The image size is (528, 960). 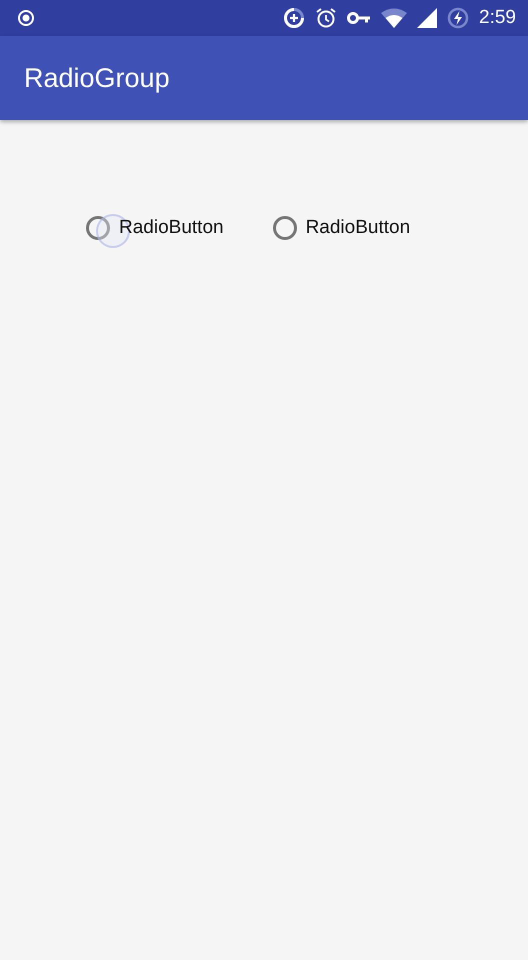 What do you see at coordinates (294, 18) in the screenshot?
I see `data-saver-icon` at bounding box center [294, 18].